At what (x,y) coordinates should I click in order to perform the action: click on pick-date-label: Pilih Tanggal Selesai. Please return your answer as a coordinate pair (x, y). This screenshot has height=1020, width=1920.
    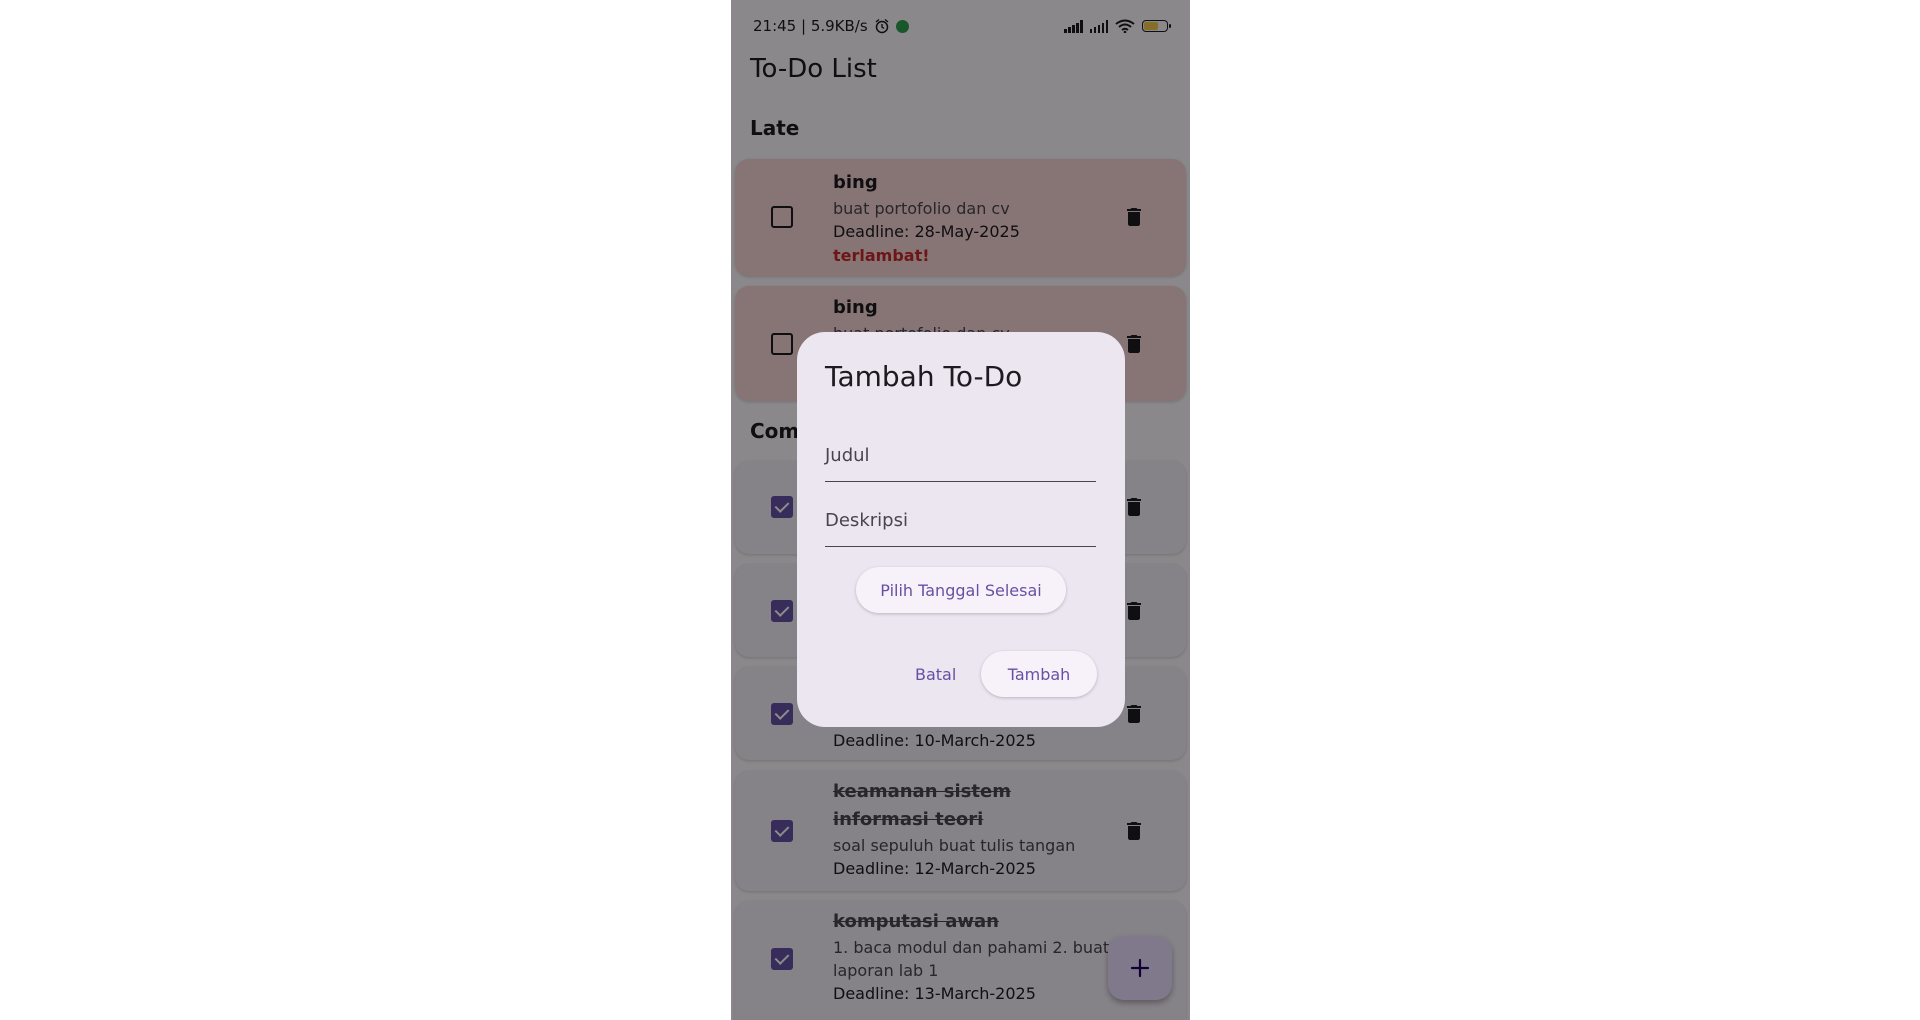
    Looking at the image, I should click on (961, 590).